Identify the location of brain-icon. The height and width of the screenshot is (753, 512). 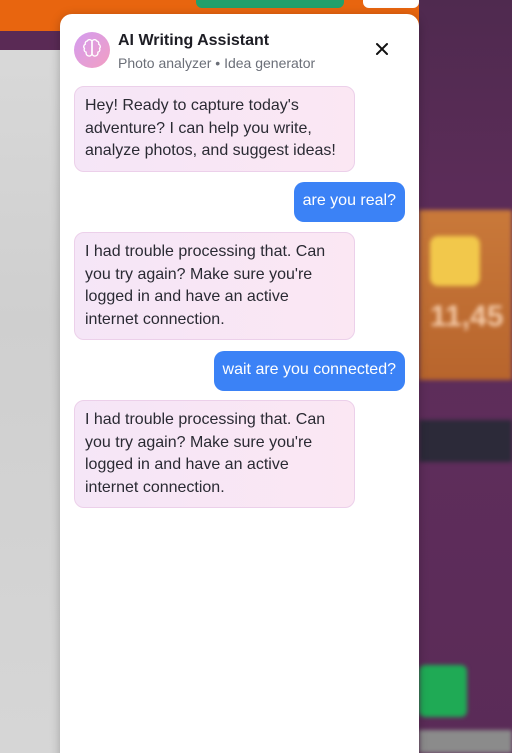
(92, 50).